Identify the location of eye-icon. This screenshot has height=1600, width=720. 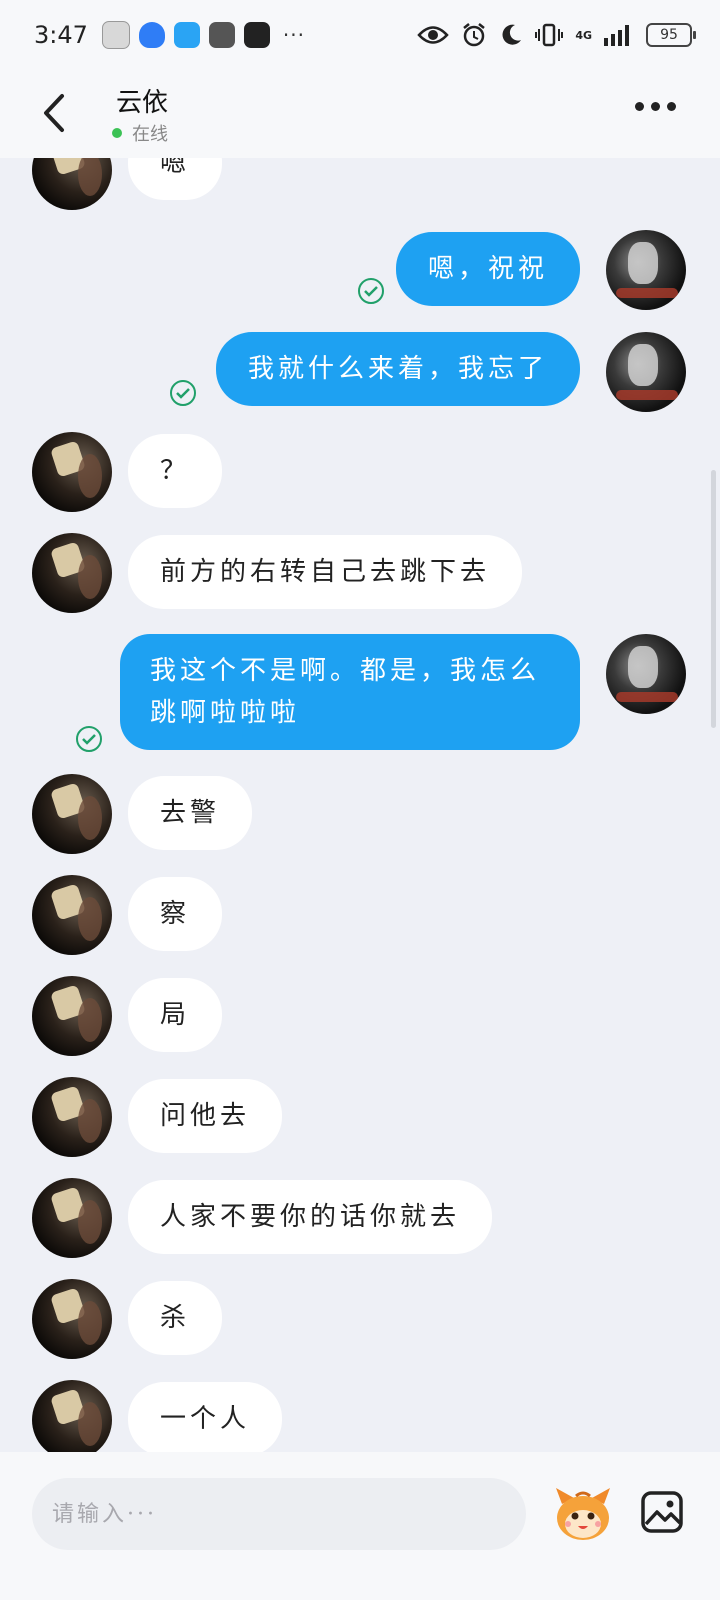
(433, 35).